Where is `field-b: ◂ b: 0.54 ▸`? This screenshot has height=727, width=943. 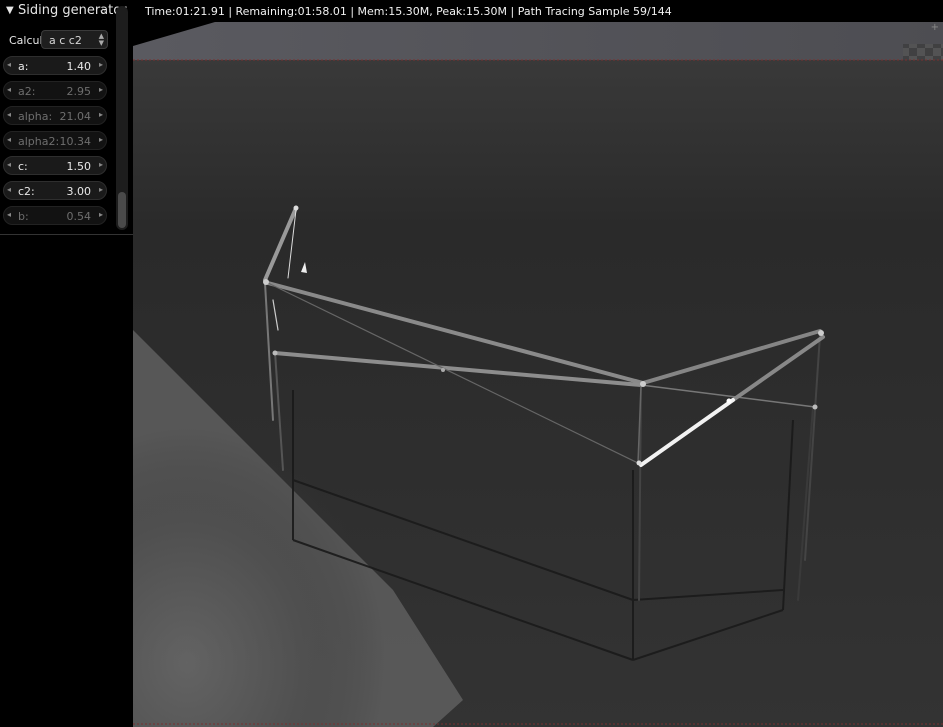
field-b: ◂ b: 0.54 ▸ is located at coordinates (55, 215).